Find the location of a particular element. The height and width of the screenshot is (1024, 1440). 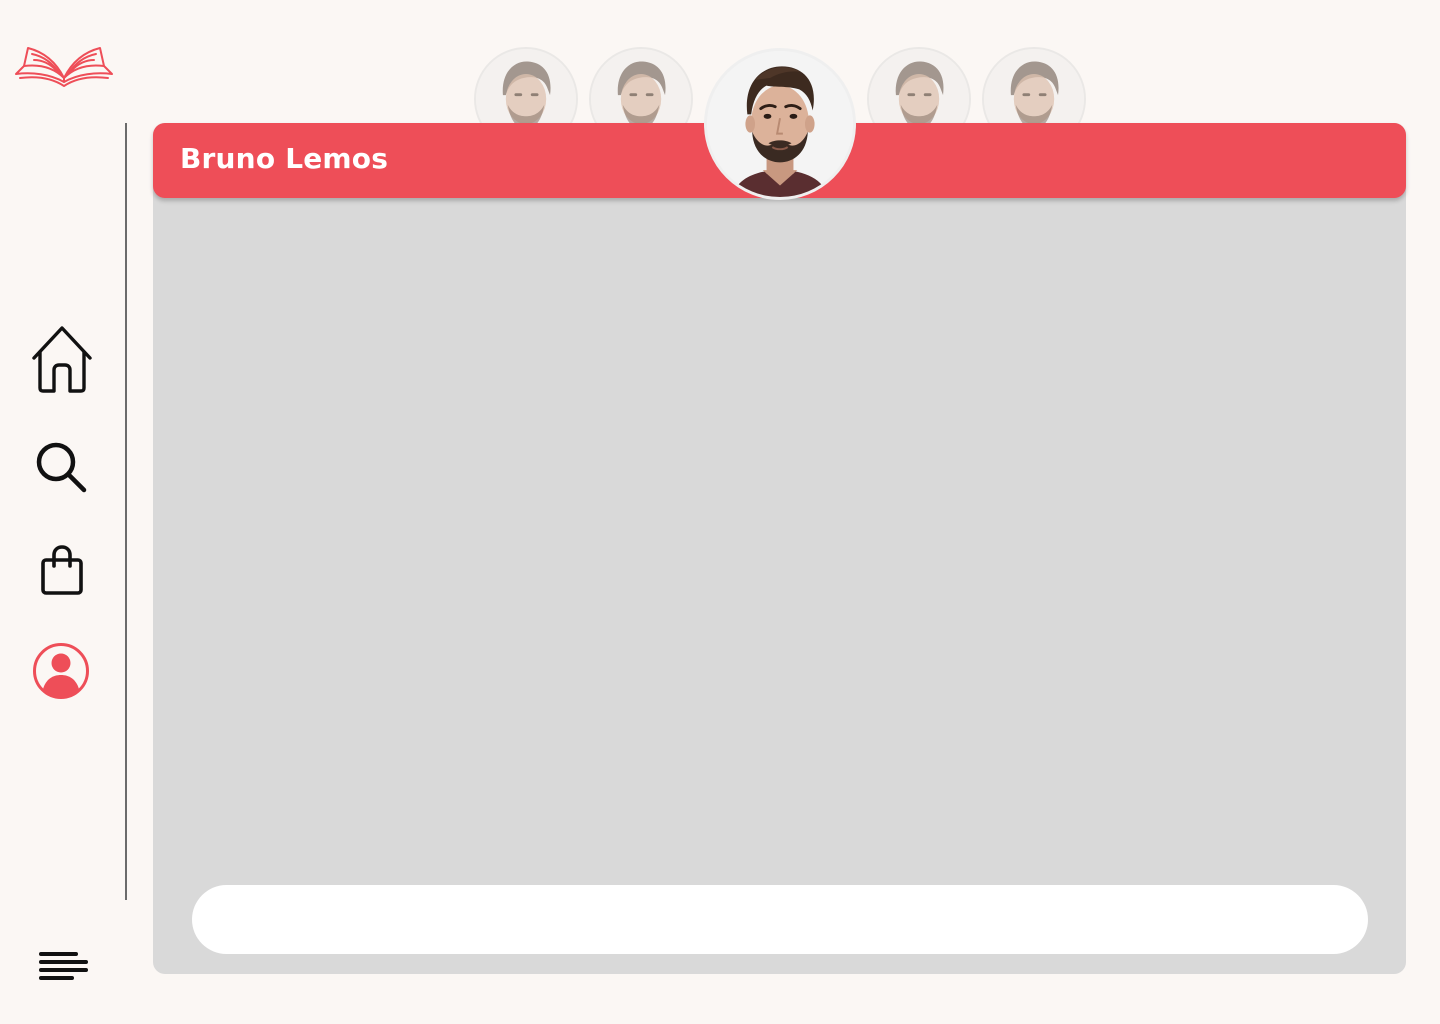

message-input is located at coordinates (780, 919).